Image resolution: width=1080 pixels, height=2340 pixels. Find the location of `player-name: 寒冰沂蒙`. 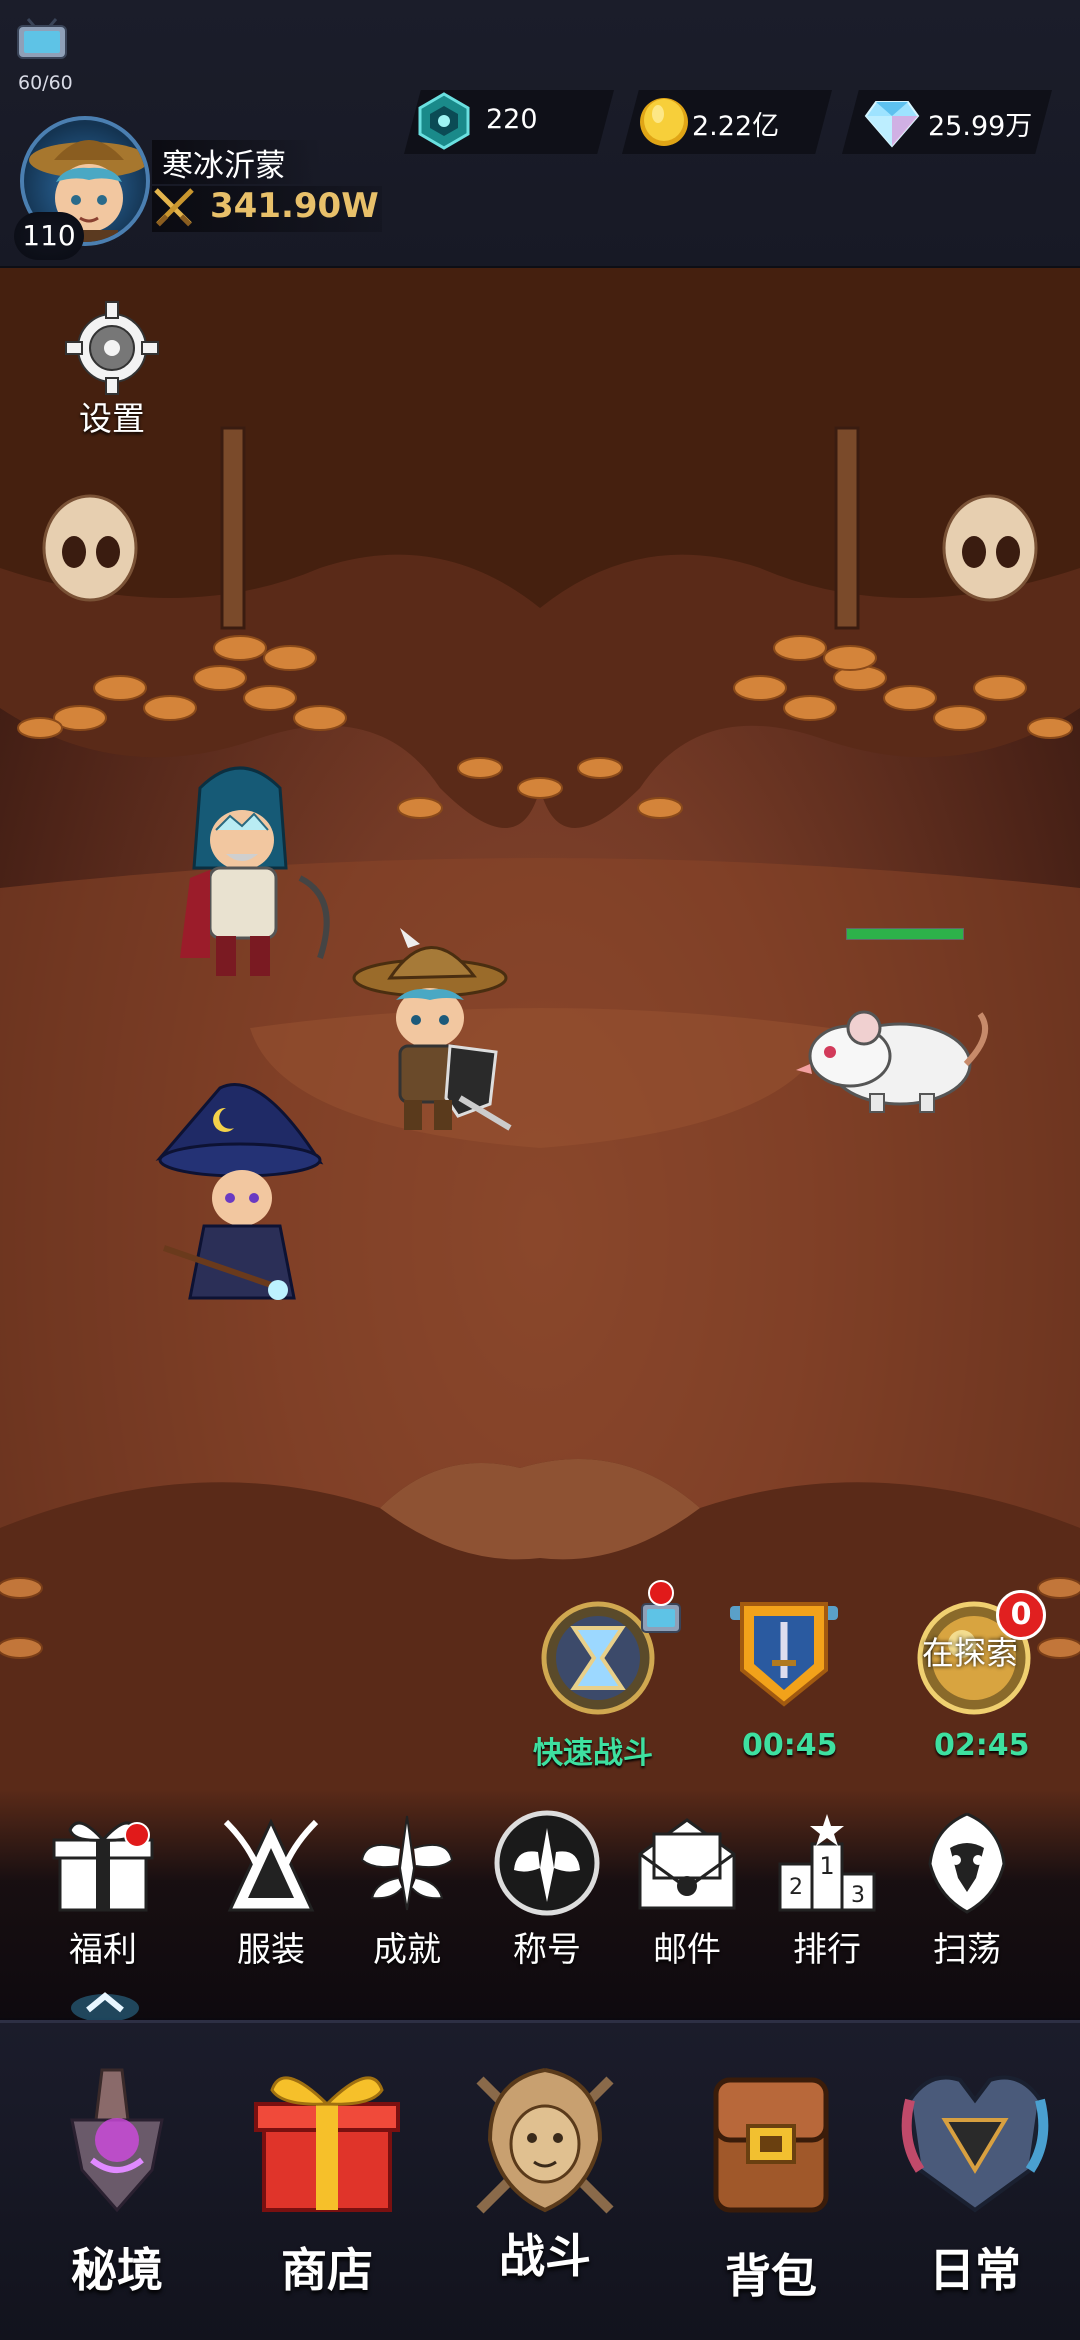

player-name: 寒冰沂蒙 is located at coordinates (224, 166).